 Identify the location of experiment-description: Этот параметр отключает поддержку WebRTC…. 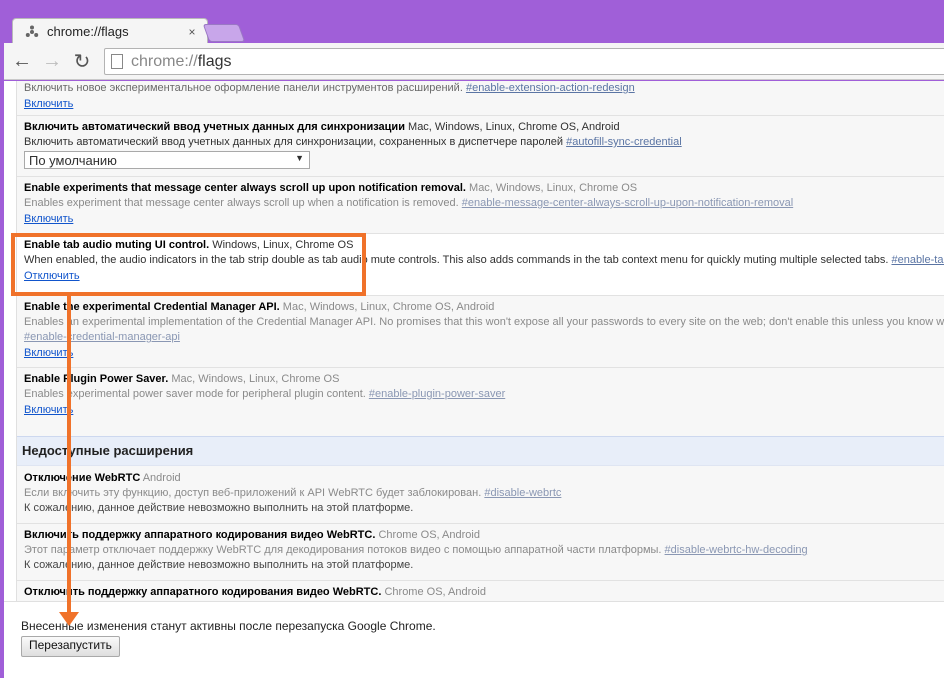
(343, 550).